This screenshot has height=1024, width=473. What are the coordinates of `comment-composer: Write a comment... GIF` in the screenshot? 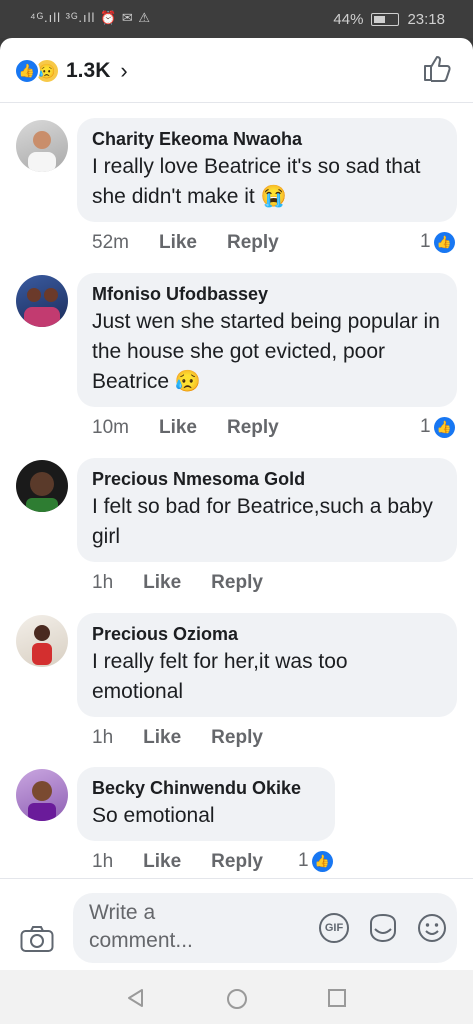 It's located at (236, 924).